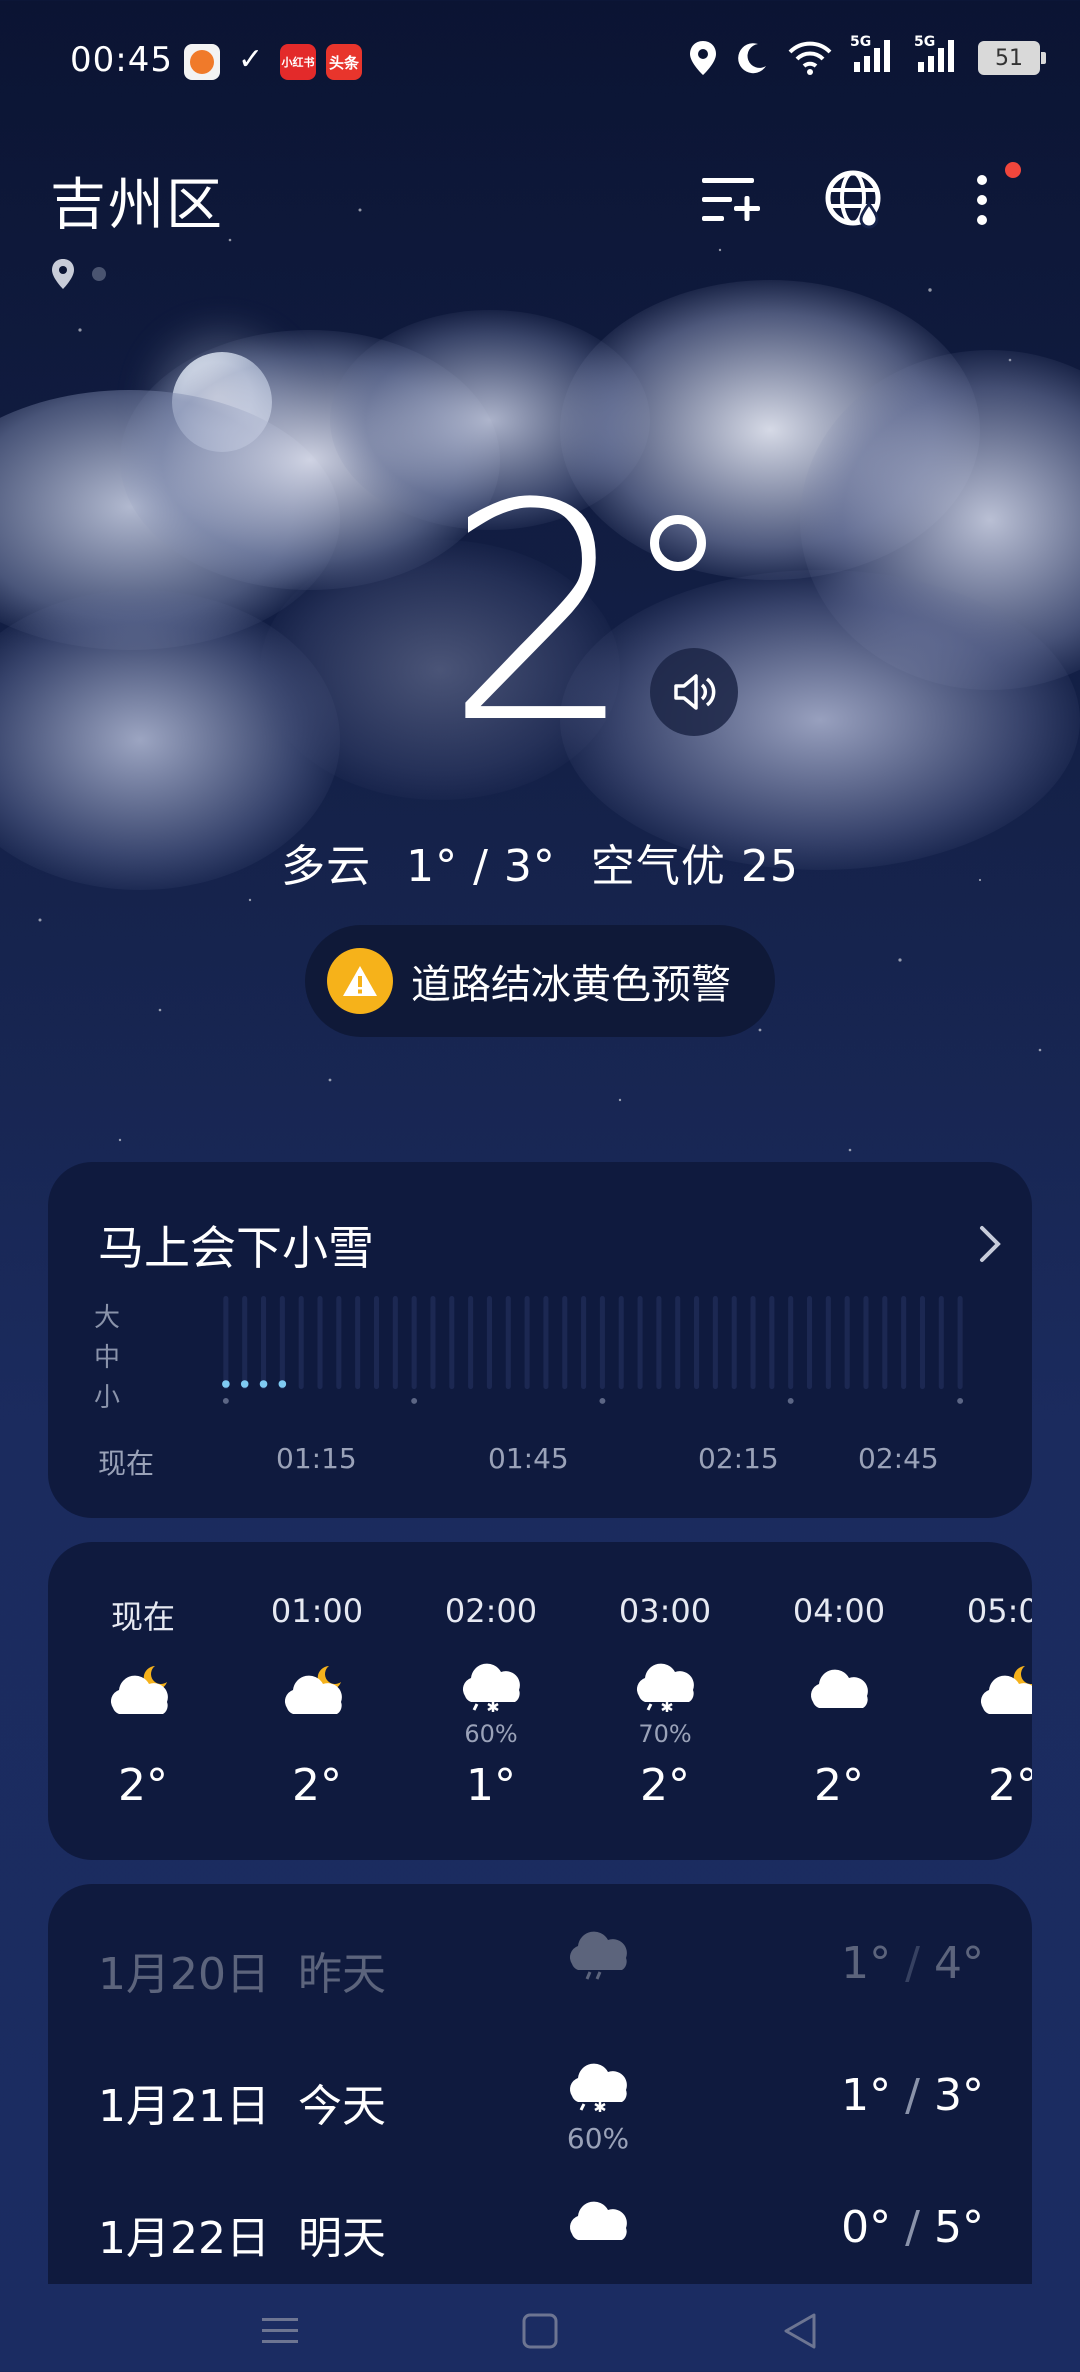  I want to click on time-label: 现在, so click(126, 1463).